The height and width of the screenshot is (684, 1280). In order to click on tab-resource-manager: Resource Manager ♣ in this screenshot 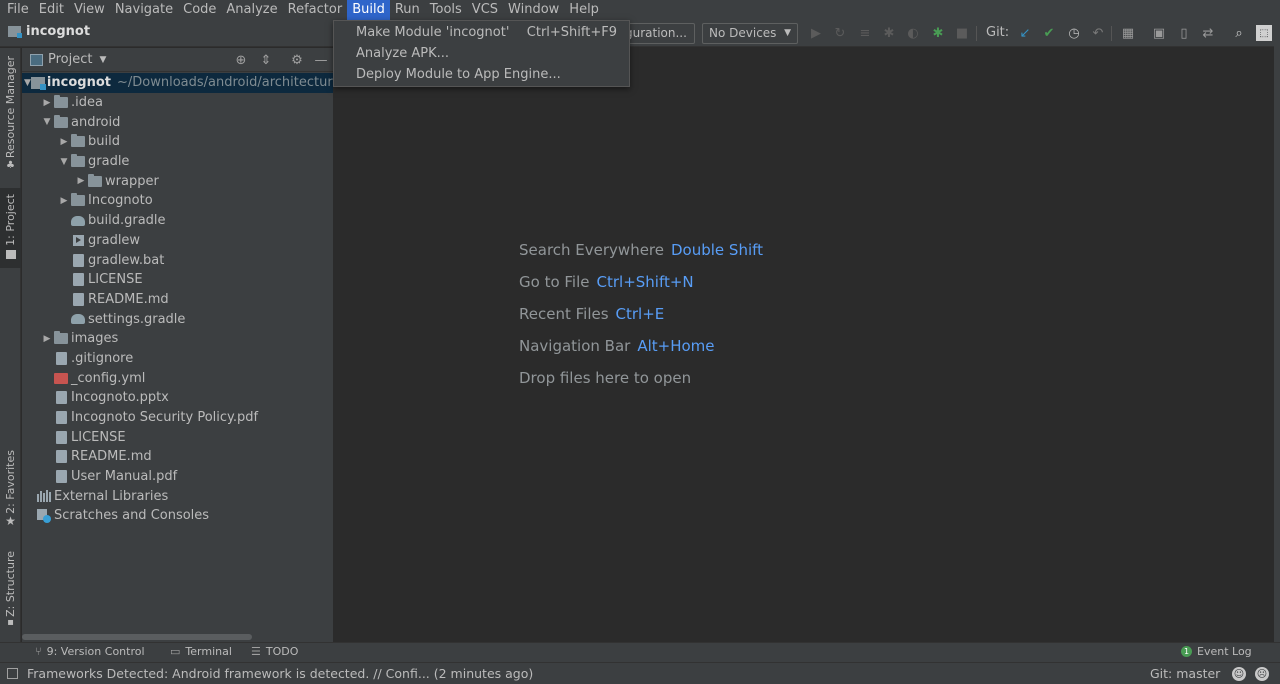, I will do `click(10, 118)`.